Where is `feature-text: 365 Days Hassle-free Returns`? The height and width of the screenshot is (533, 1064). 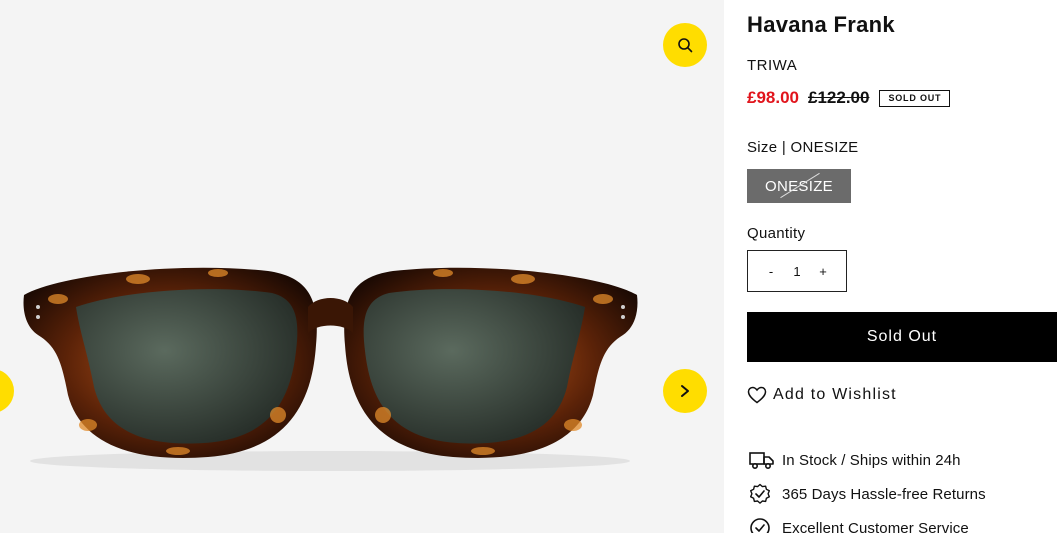 feature-text: 365 Days Hassle-free Returns is located at coordinates (884, 494).